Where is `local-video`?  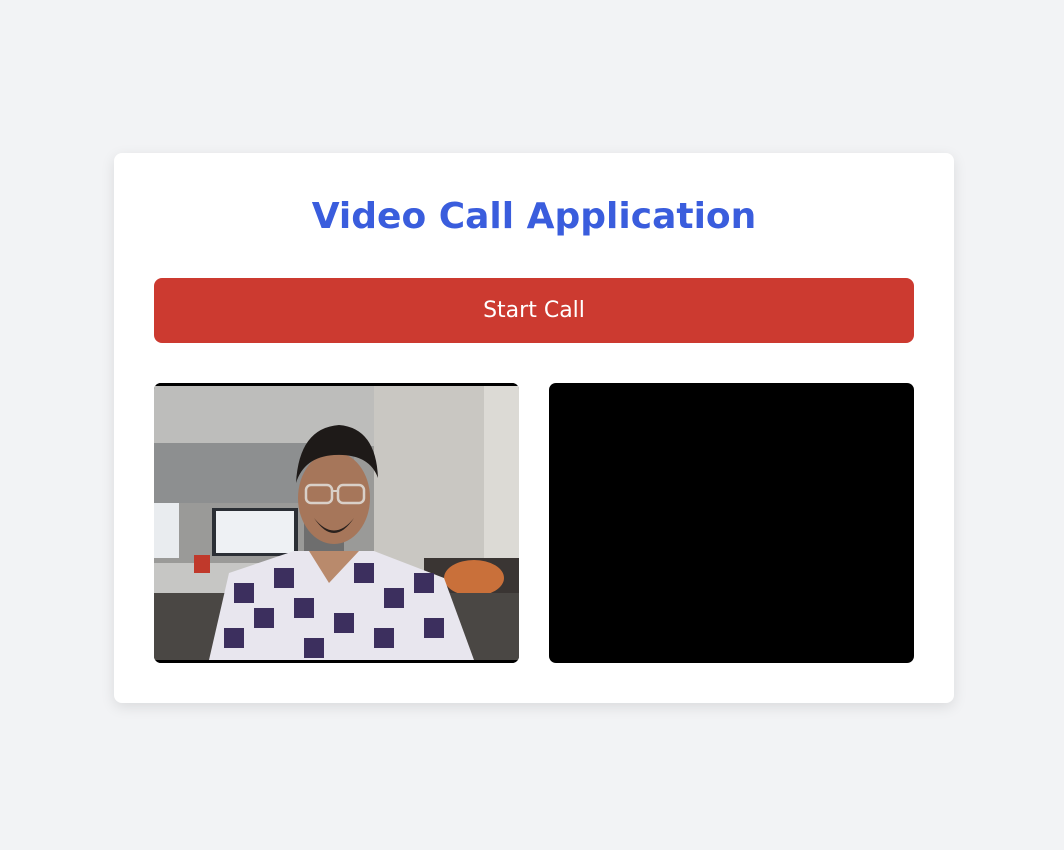 local-video is located at coordinates (336, 523).